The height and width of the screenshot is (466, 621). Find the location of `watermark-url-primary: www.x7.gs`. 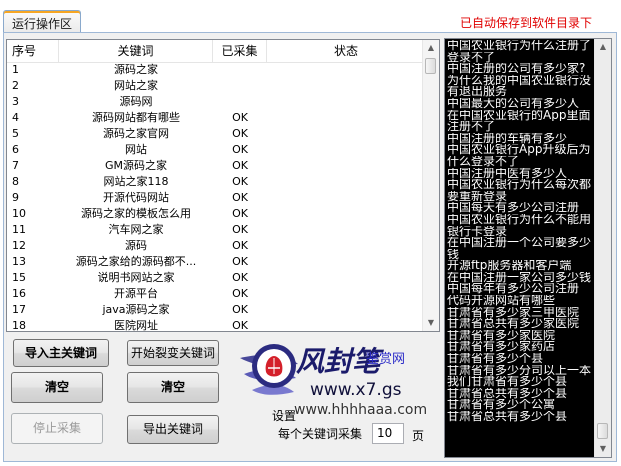

watermark-url-primary: www.x7.gs is located at coordinates (356, 390).